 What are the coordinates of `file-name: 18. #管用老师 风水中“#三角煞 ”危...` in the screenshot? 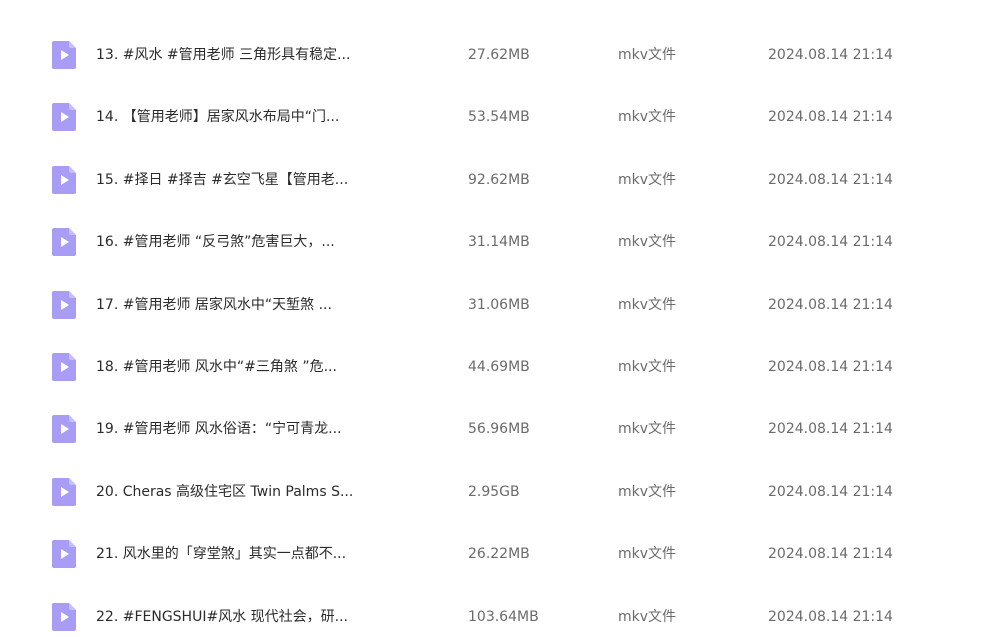 It's located at (229, 367).